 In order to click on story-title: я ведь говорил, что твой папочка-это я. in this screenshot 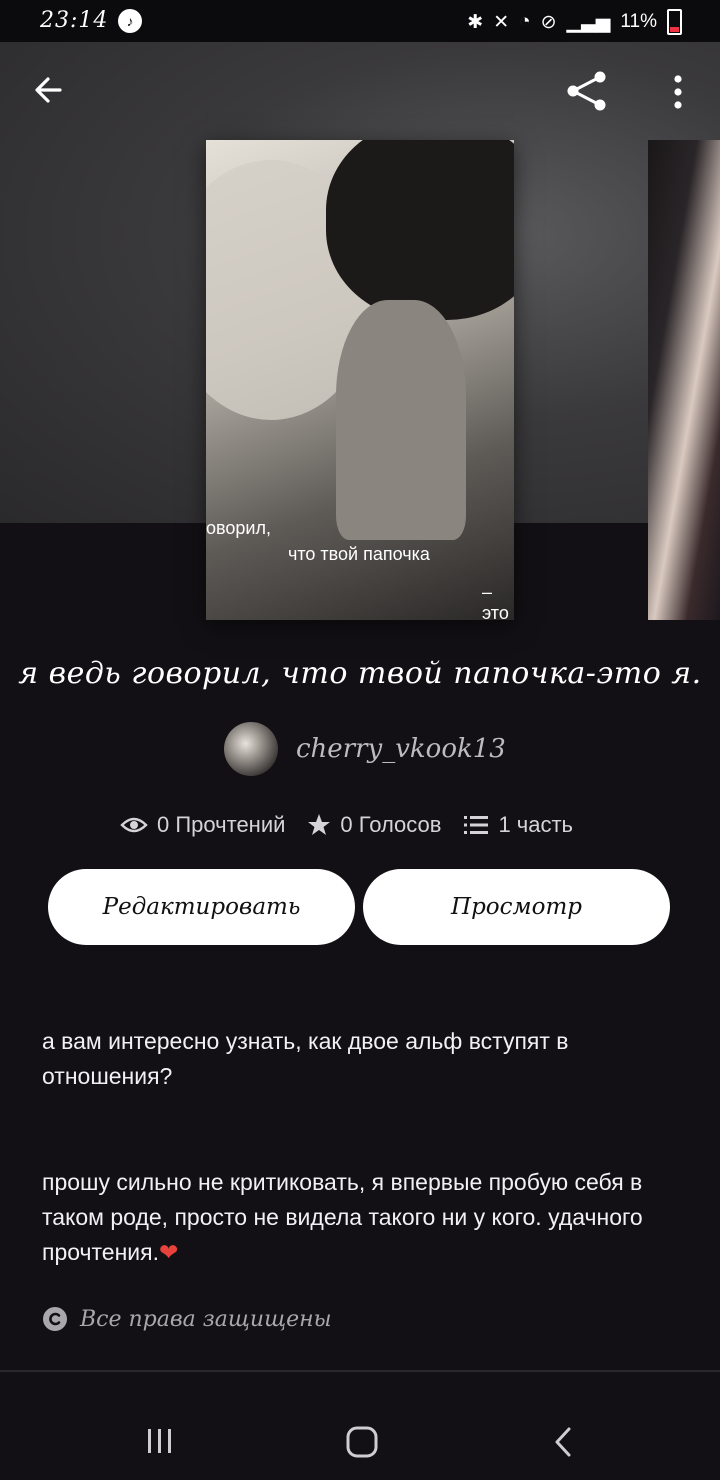, I will do `click(360, 673)`.